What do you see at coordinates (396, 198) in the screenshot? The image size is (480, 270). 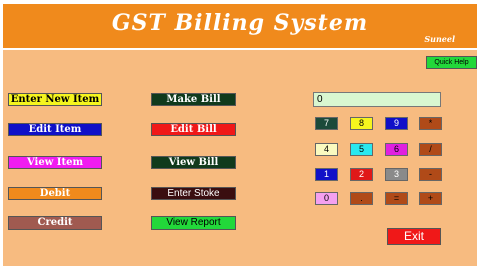 I see `key-equals: =` at bounding box center [396, 198].